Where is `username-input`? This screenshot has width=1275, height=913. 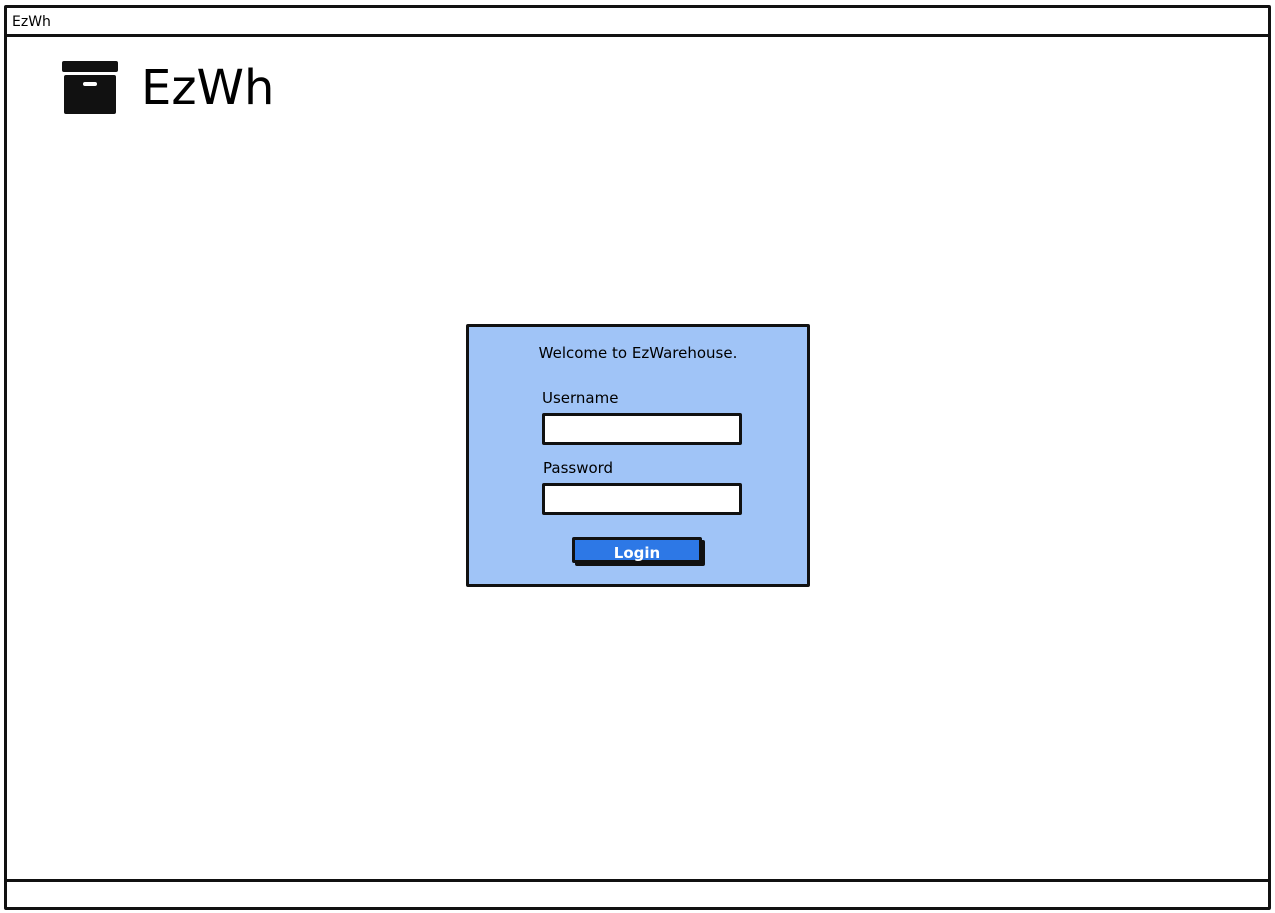 username-input is located at coordinates (642, 429).